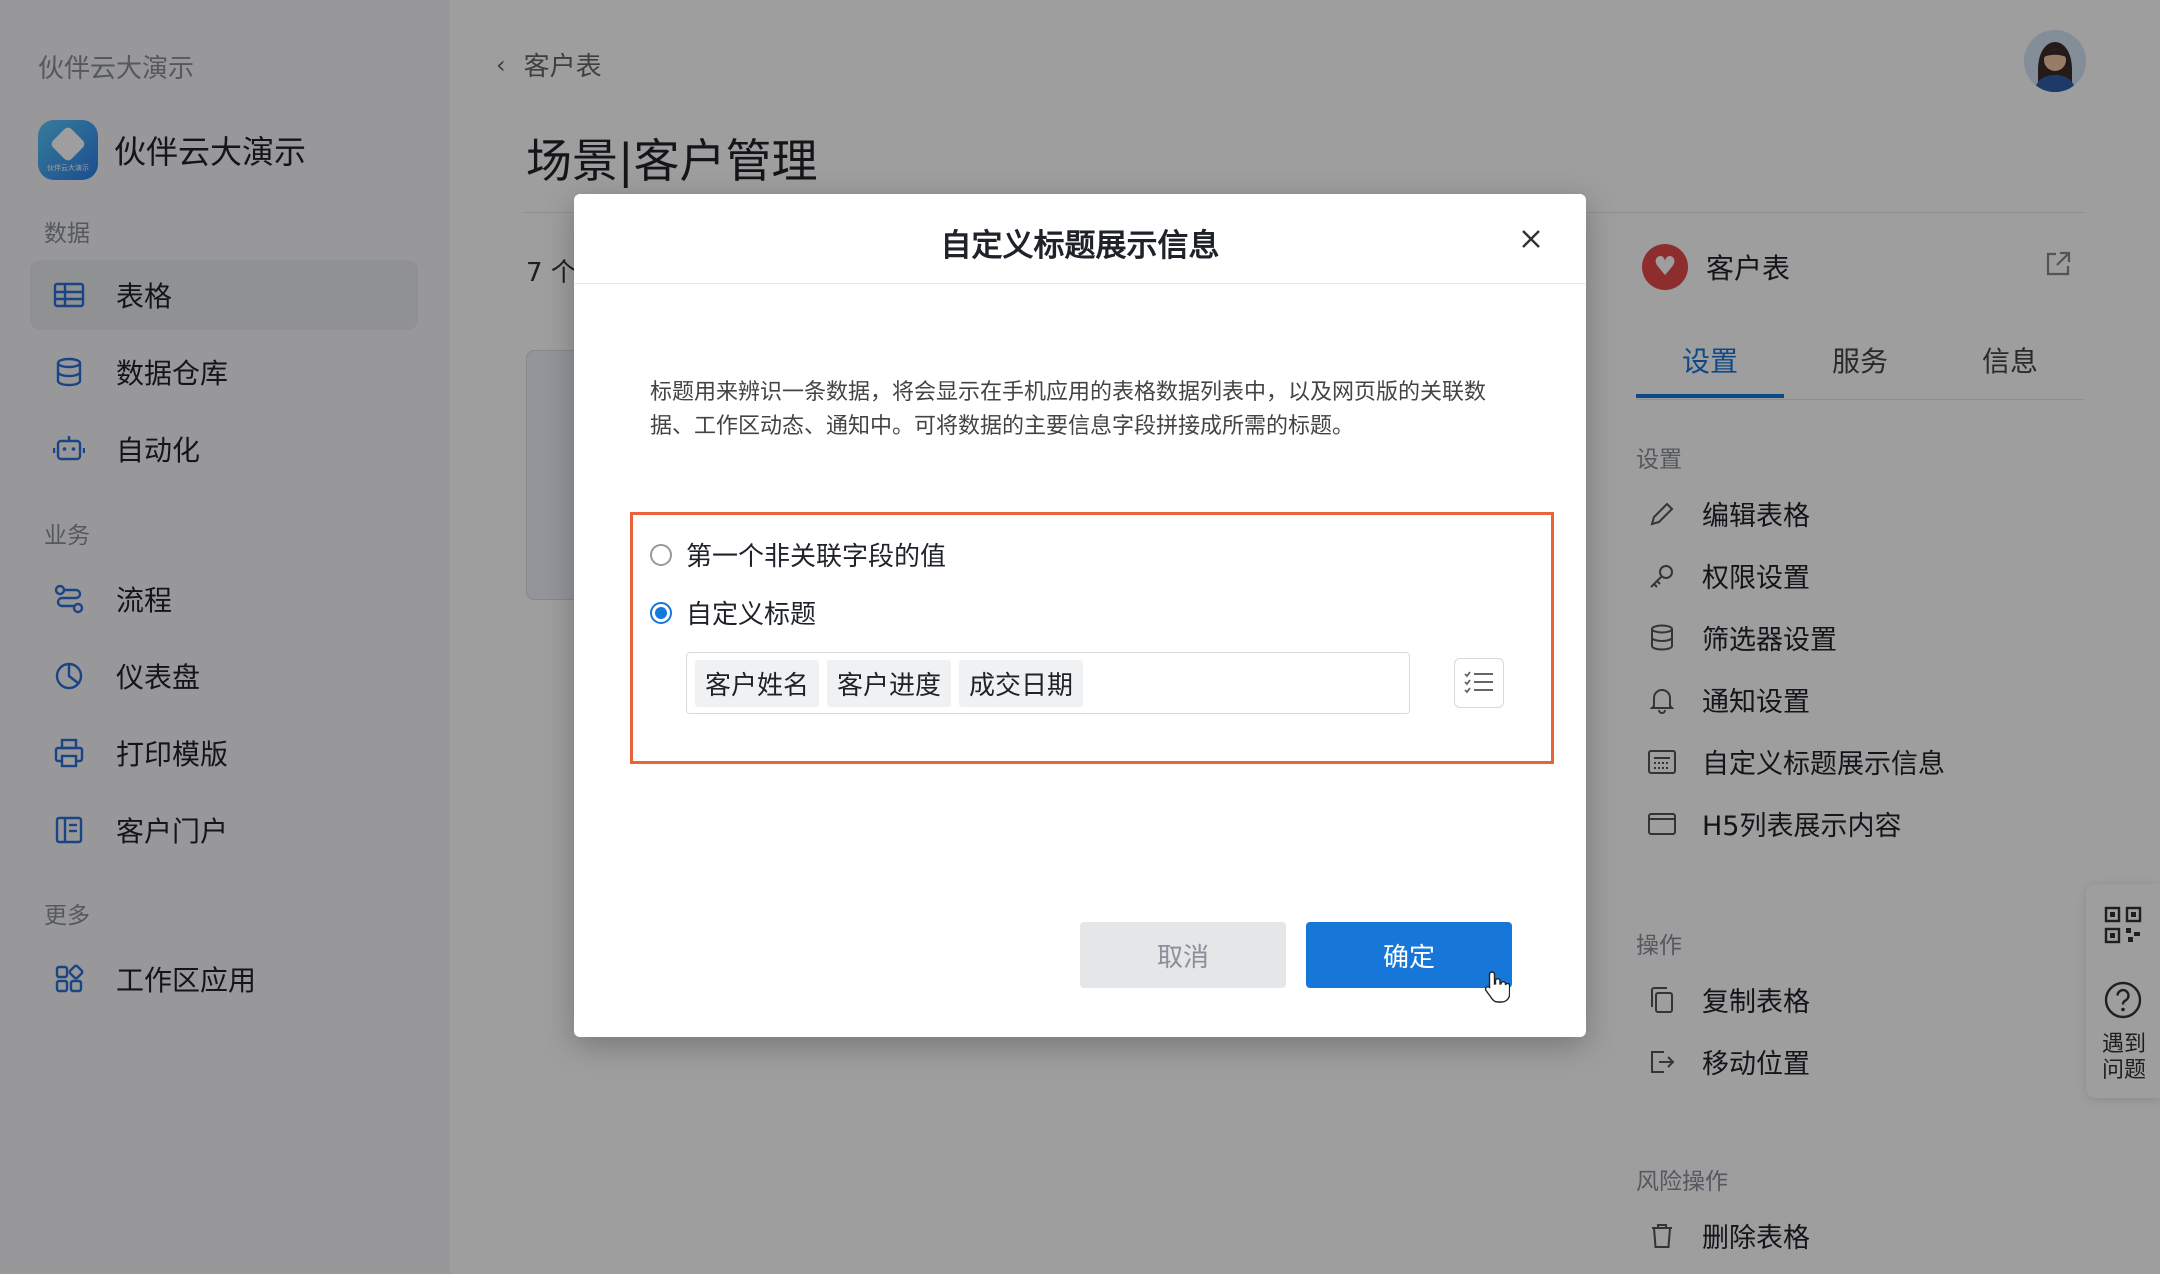  I want to click on custom-title-input: 客户姓名 客户进度 成交日期, so click(1048, 683).